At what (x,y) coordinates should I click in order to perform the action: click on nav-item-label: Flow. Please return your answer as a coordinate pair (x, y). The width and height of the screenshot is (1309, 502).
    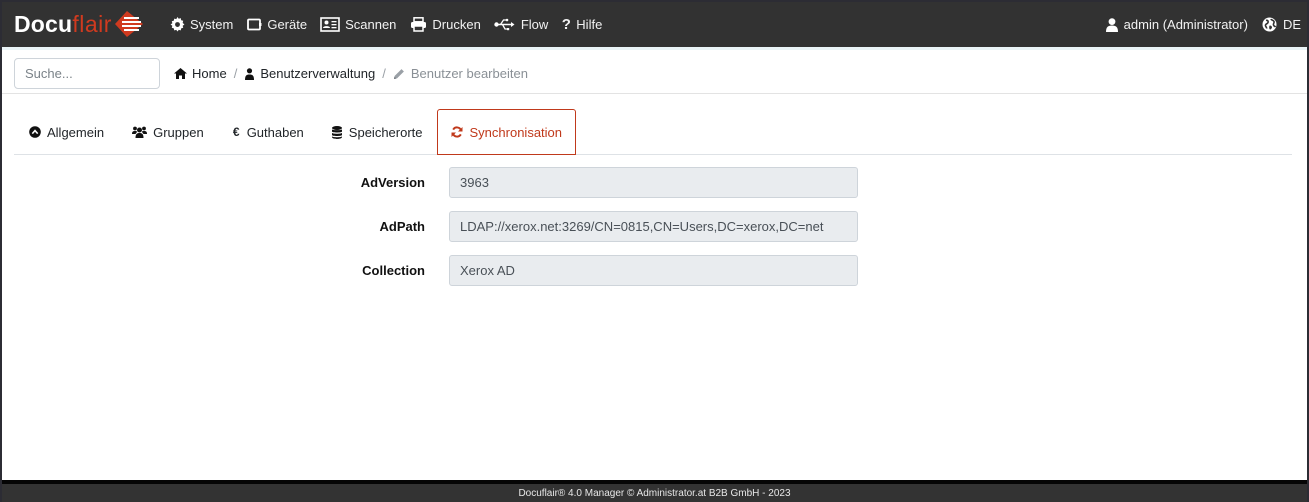
    Looking at the image, I should click on (534, 24).